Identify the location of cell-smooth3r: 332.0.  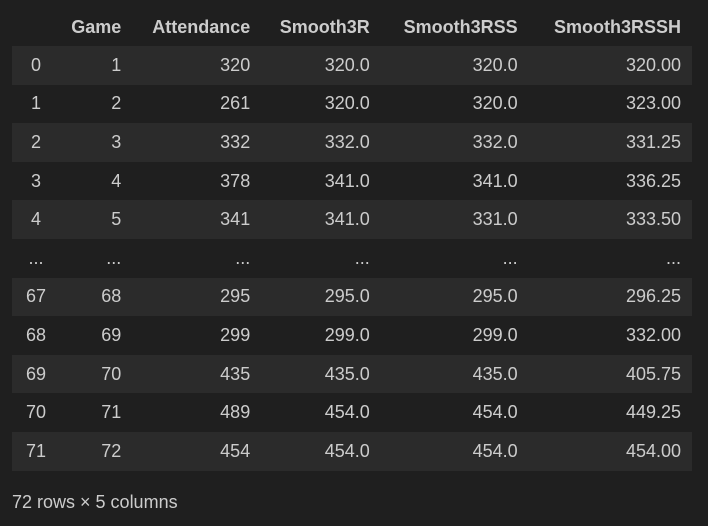
(347, 141).